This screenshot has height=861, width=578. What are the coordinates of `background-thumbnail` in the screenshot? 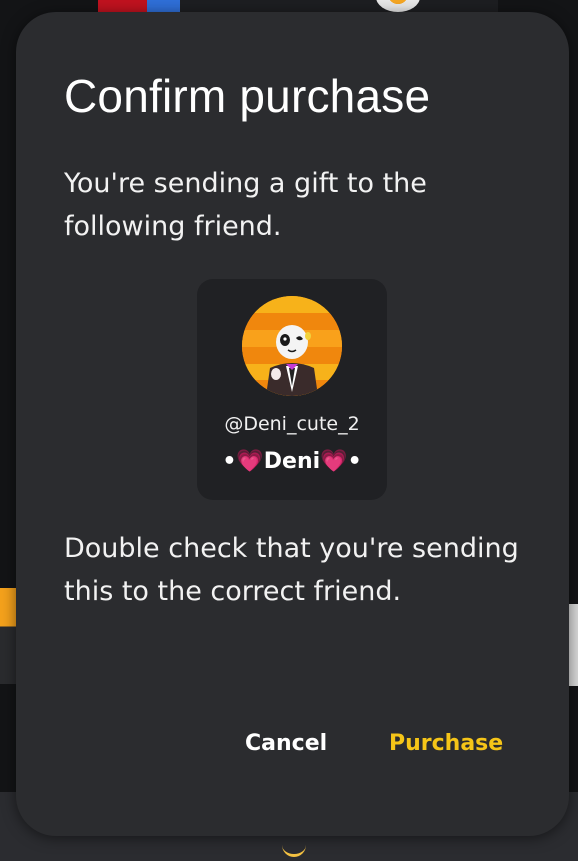 It's located at (139, 6).